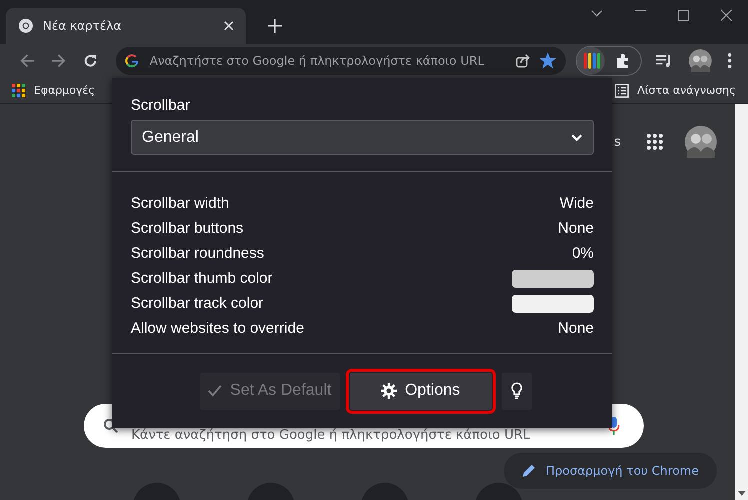  Describe the element at coordinates (583, 253) in the screenshot. I see `setting-value: 0%` at that location.